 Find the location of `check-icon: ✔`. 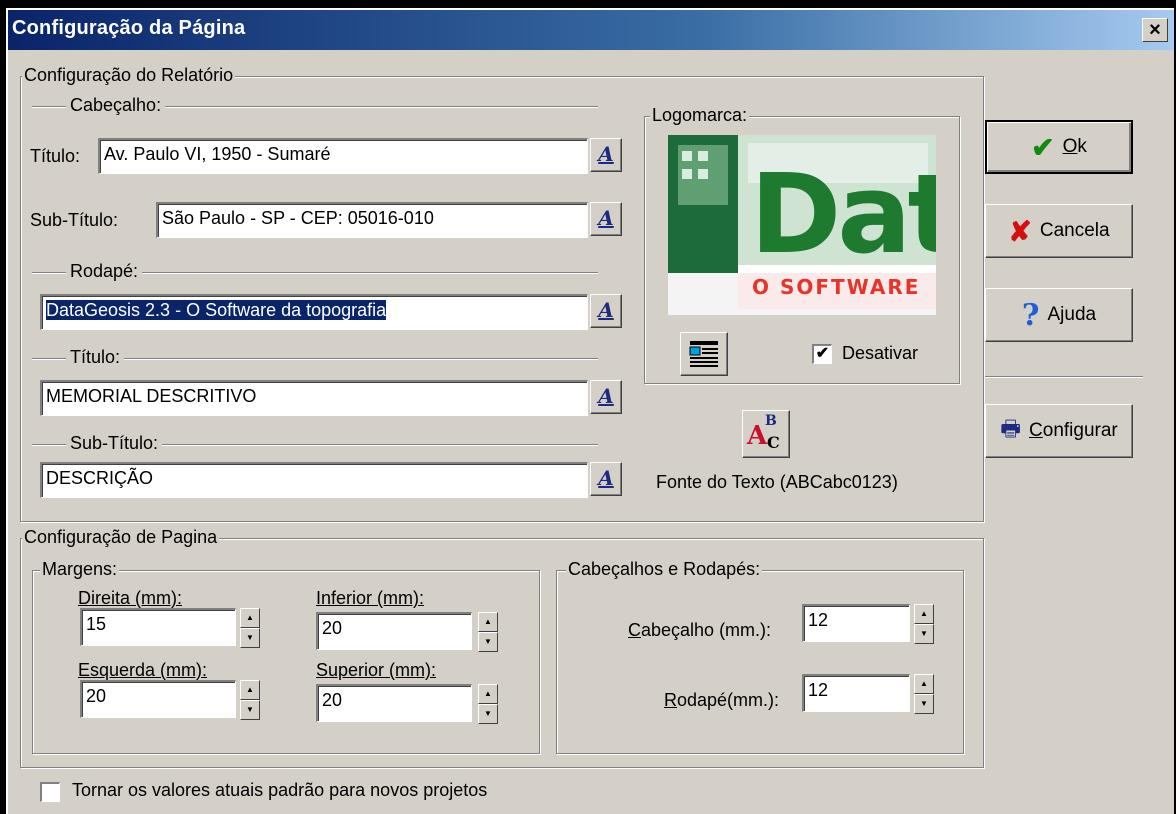

check-icon: ✔ is located at coordinates (1043, 147).